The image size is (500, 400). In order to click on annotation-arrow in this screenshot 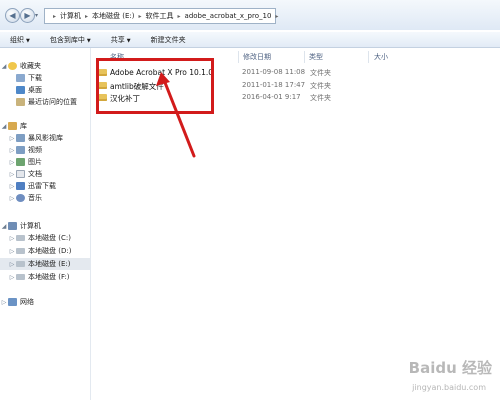, I will do `click(176, 115)`.